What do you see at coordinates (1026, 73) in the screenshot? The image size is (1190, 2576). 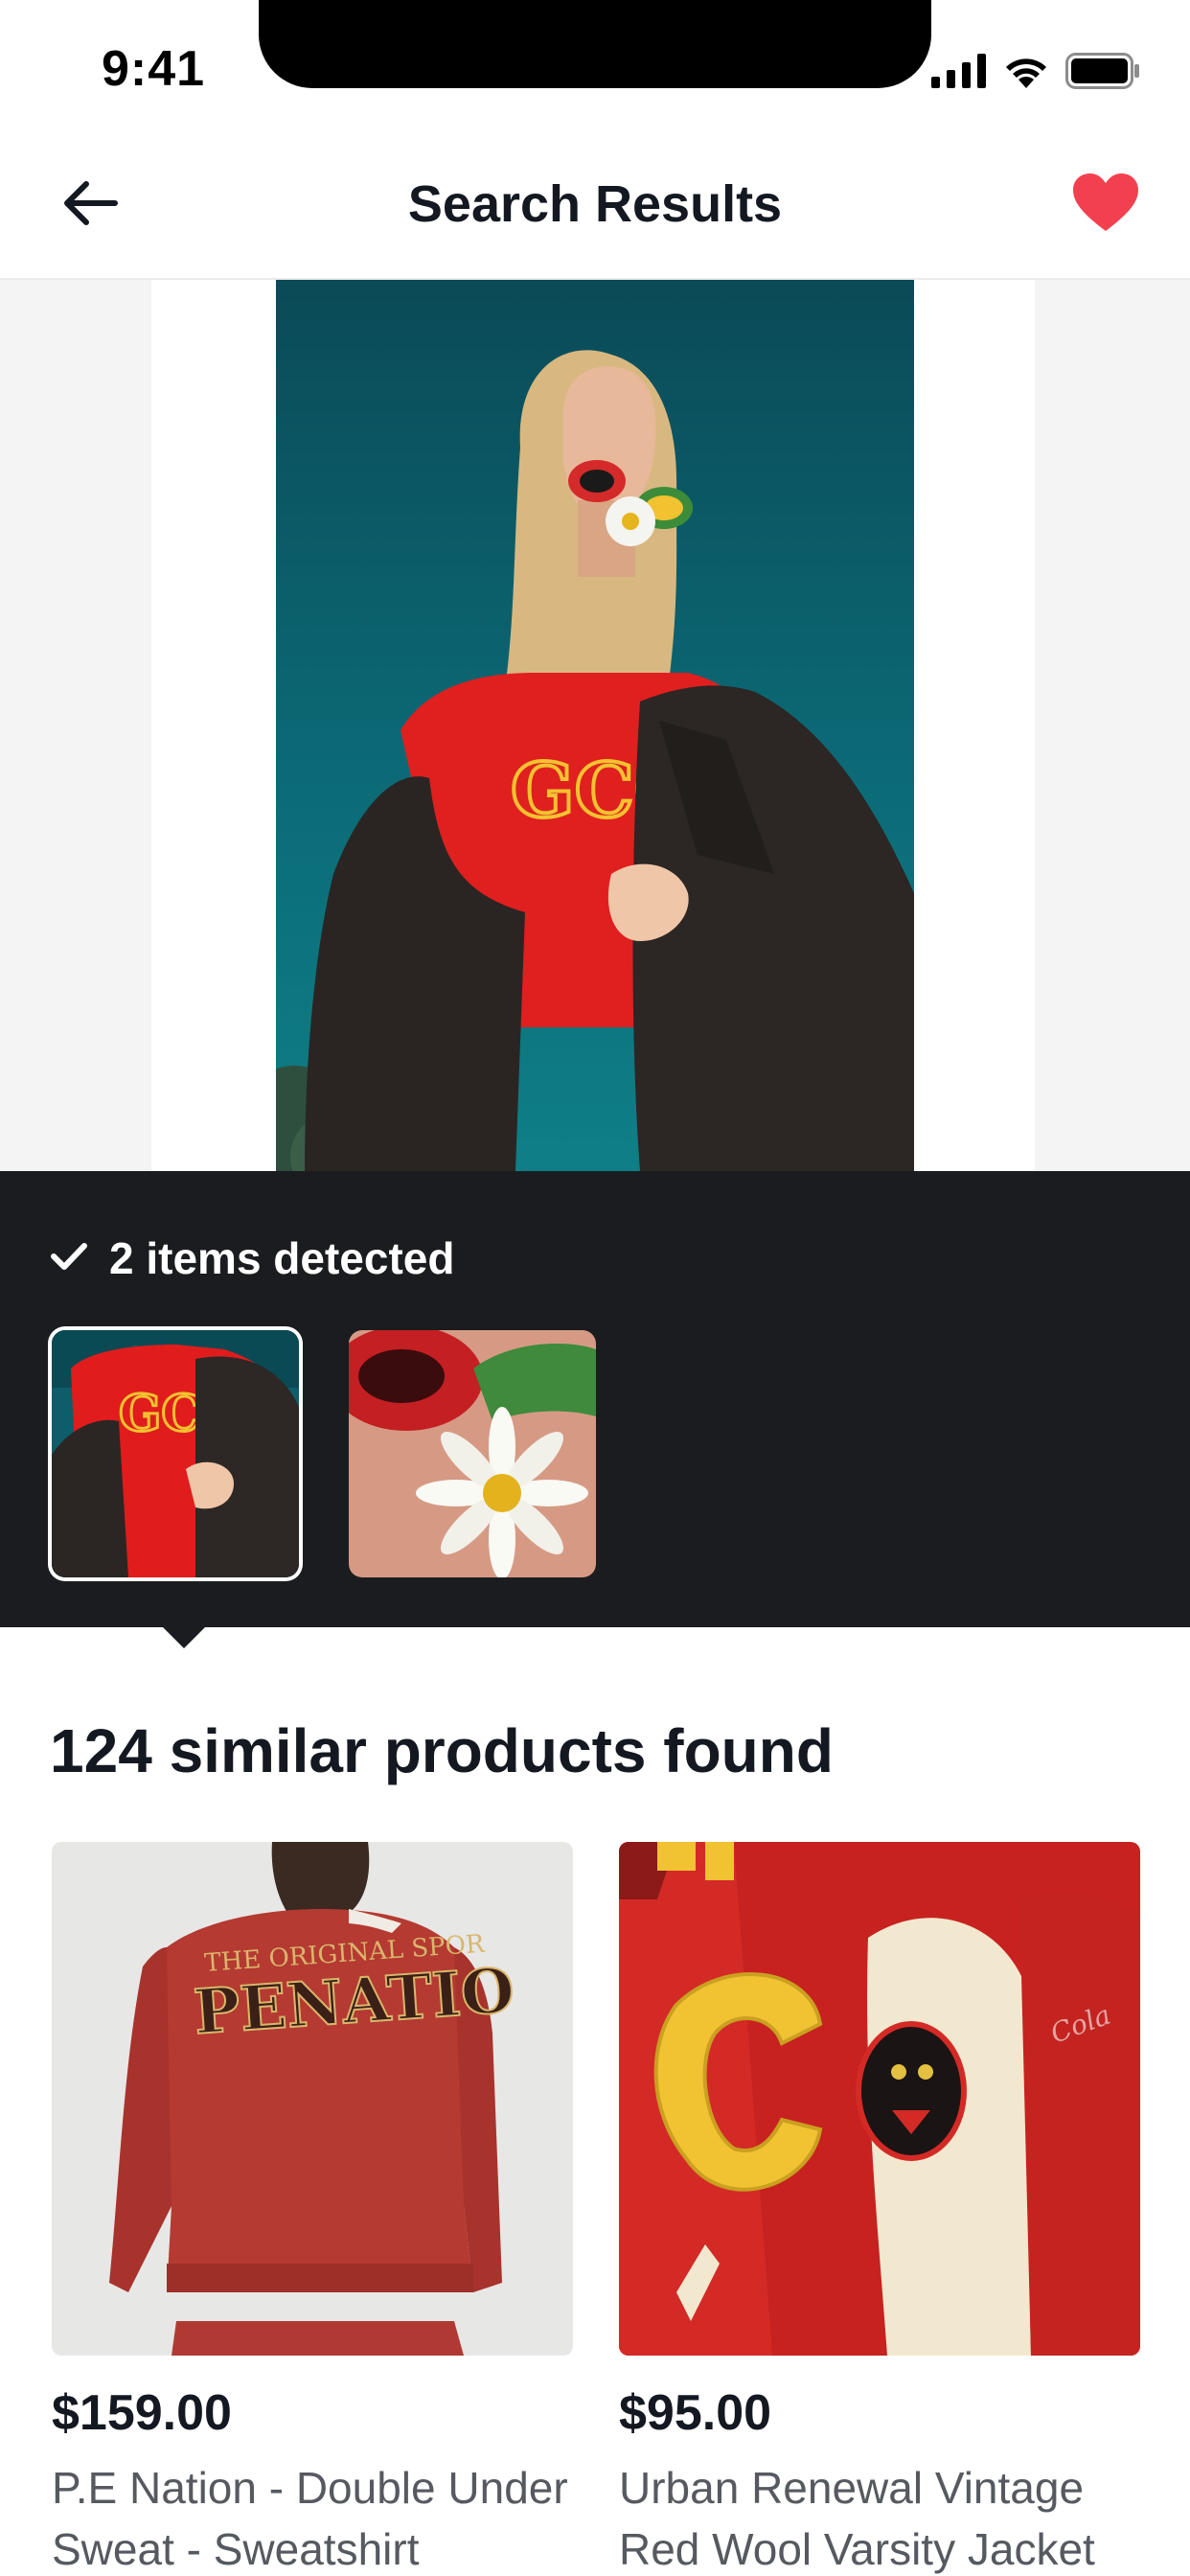 I see `wifi-icon` at bounding box center [1026, 73].